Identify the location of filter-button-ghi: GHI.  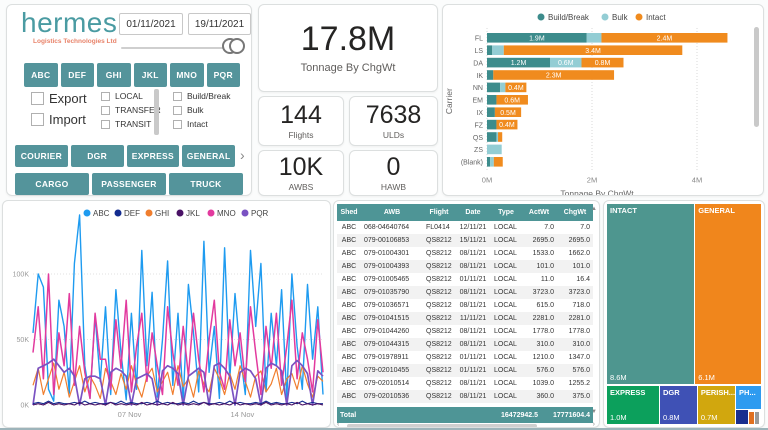
(114, 75).